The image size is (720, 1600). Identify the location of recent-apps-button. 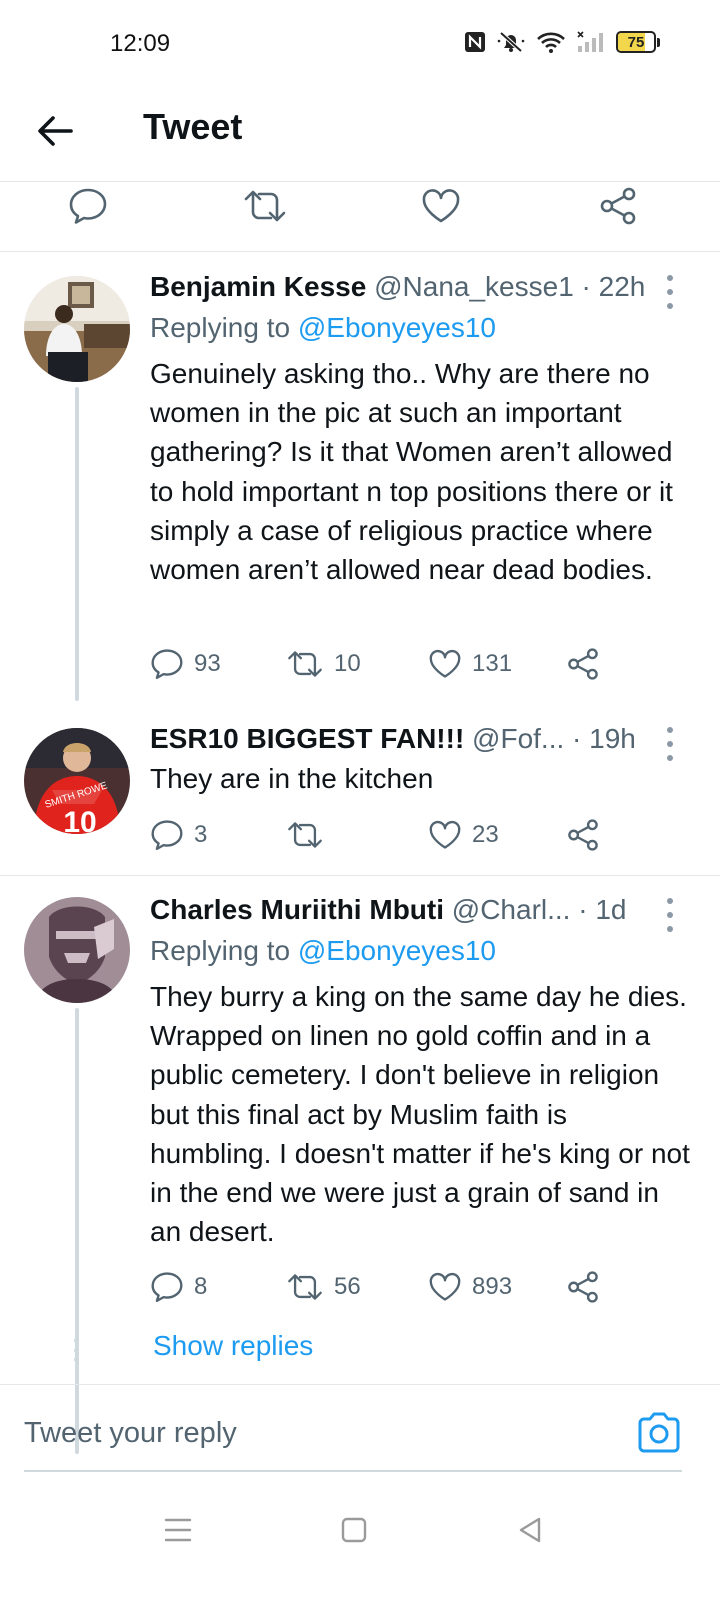
(178, 1530).